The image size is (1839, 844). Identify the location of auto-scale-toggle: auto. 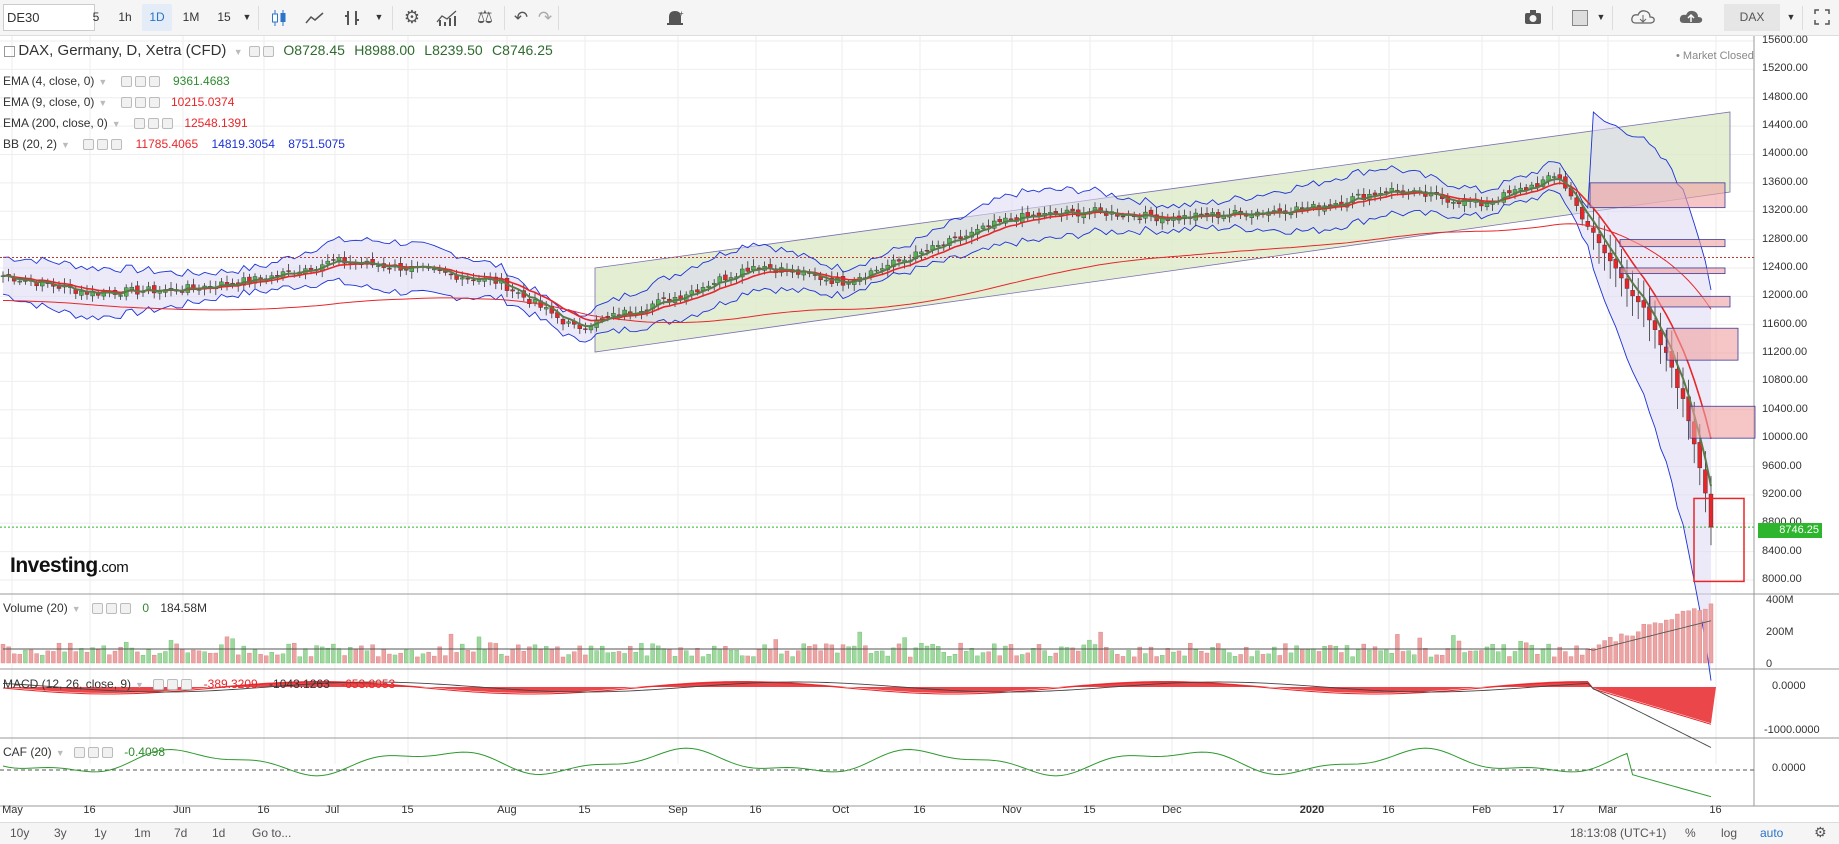
(1771, 833).